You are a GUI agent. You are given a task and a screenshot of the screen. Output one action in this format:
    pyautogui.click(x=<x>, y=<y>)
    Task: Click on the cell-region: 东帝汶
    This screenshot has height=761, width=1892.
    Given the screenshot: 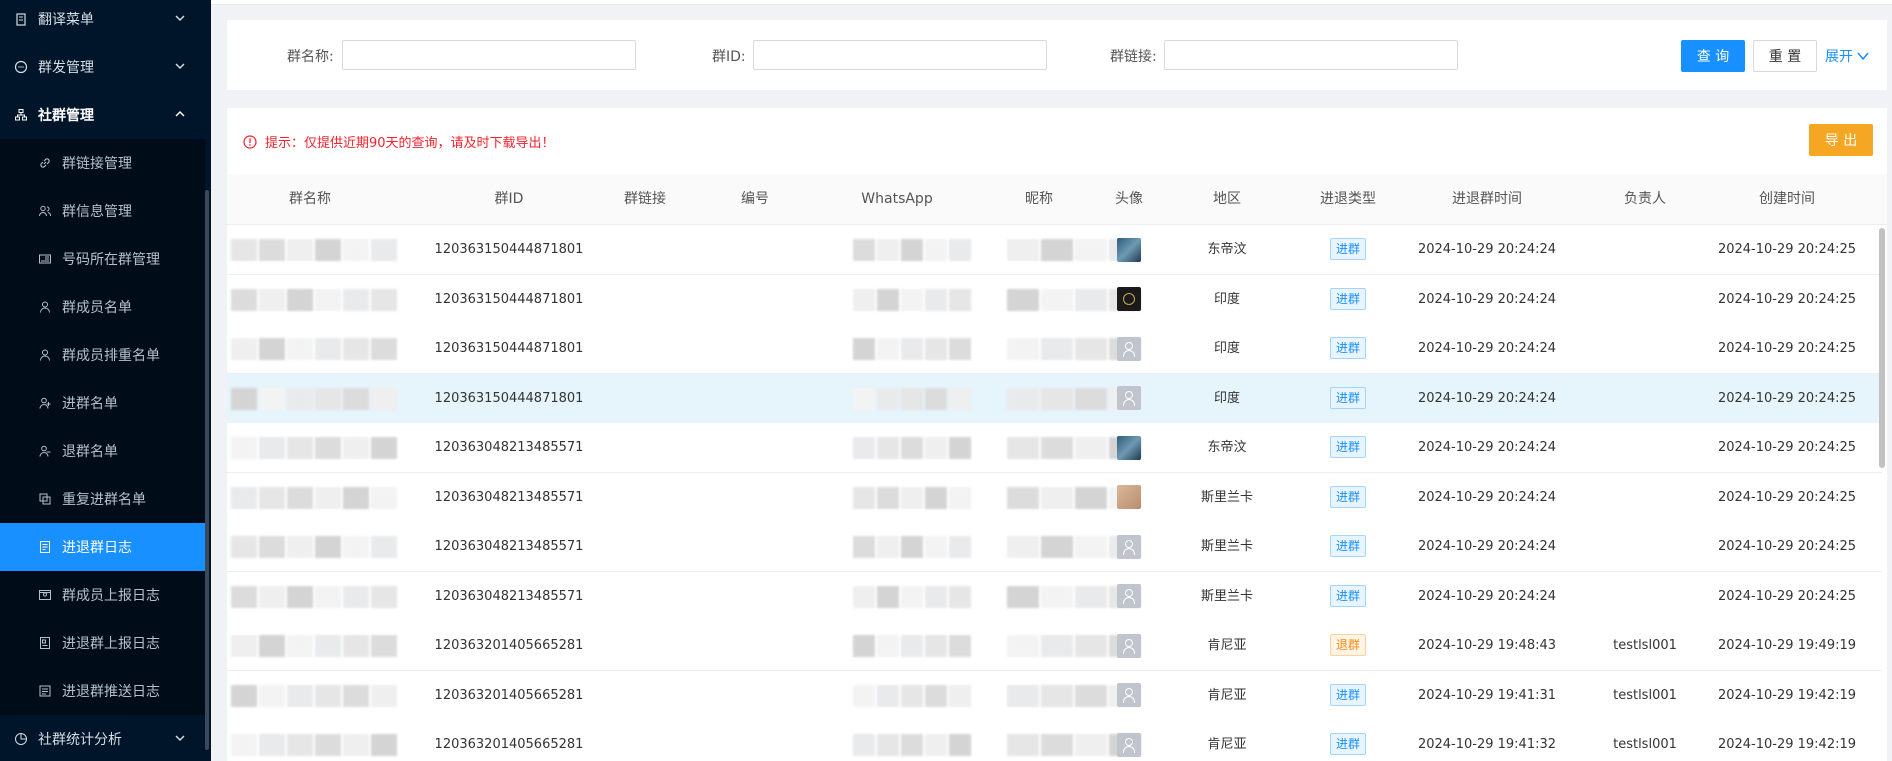 What is the action you would take?
    pyautogui.click(x=1227, y=249)
    